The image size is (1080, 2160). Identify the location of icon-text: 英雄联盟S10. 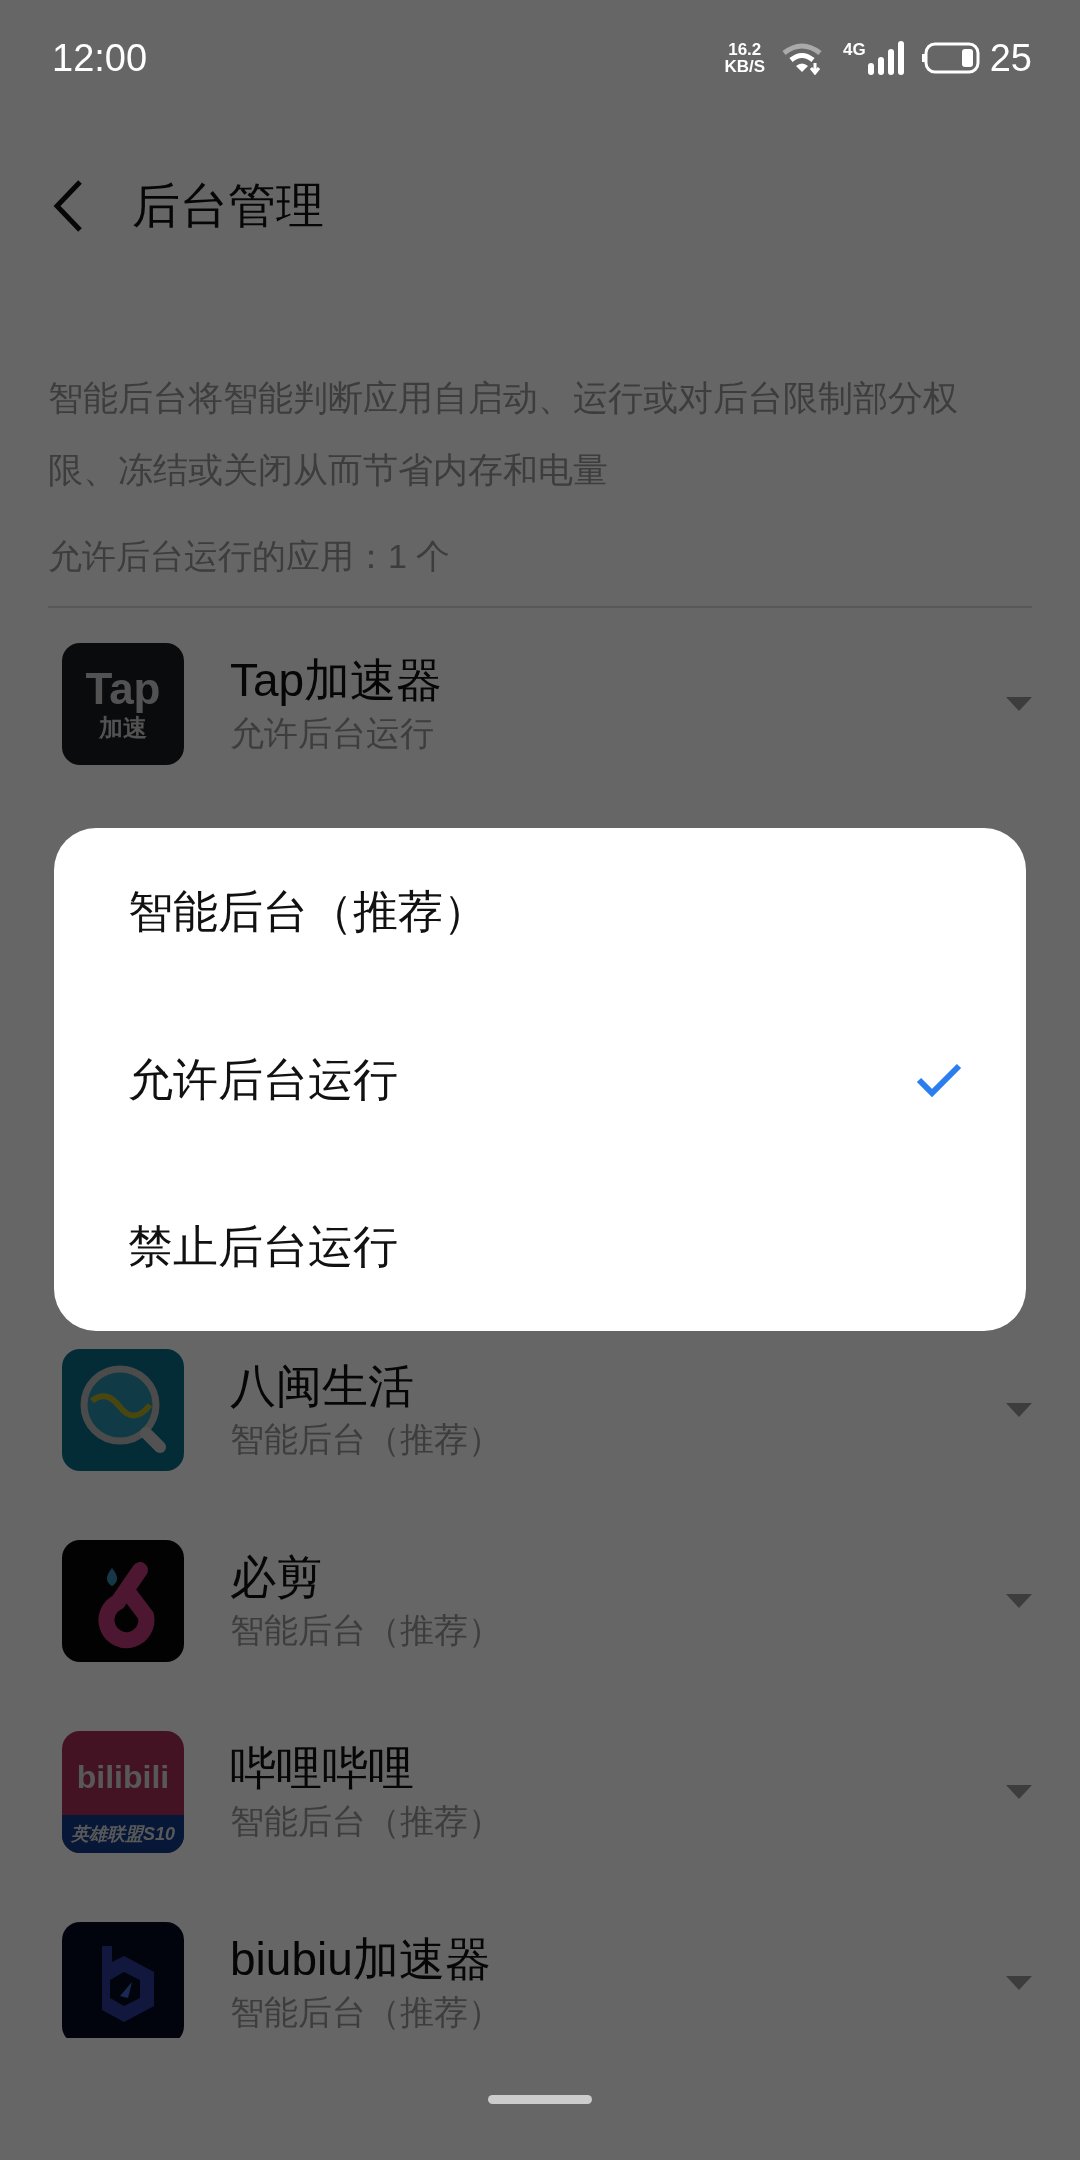
(123, 1833).